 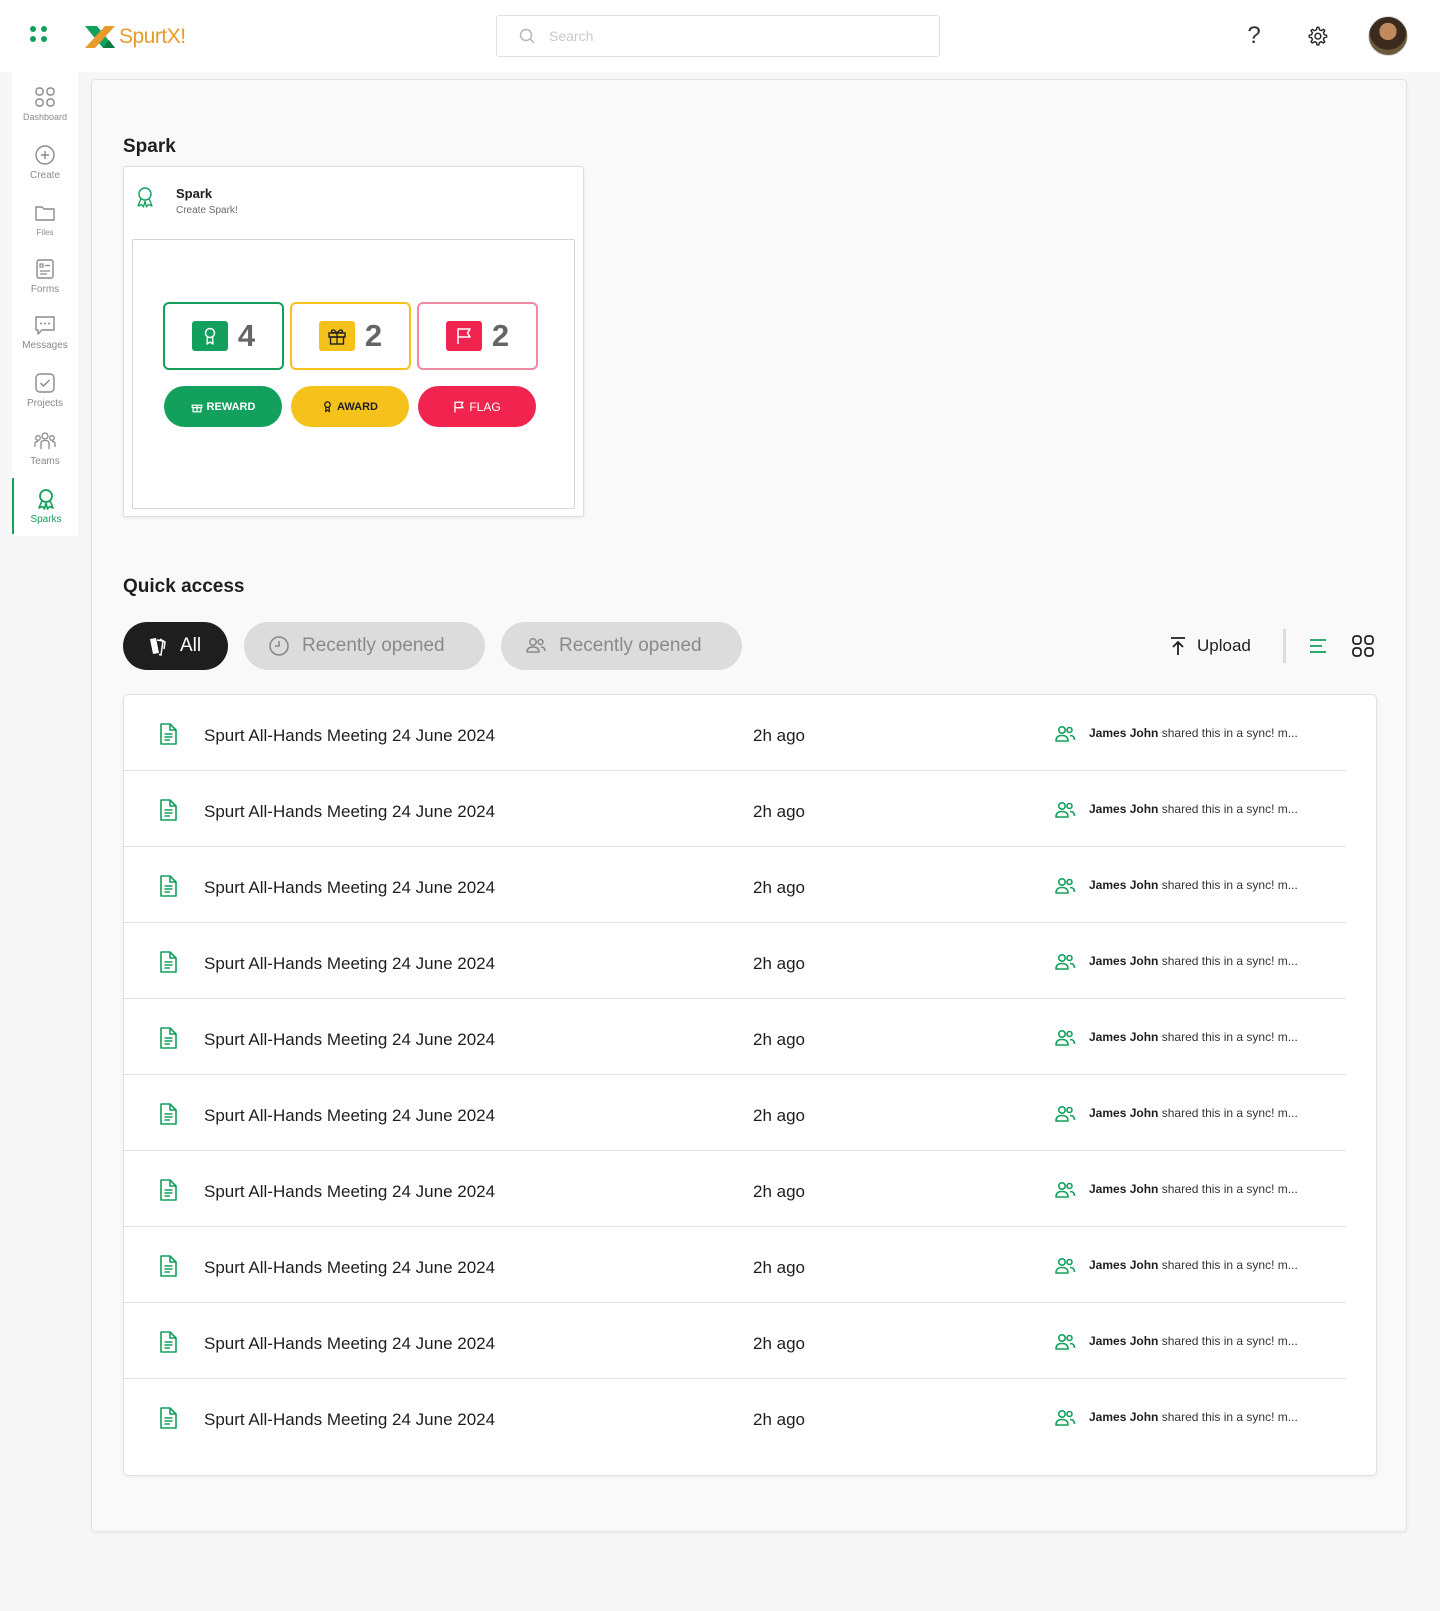 I want to click on reward-button: REWARD, so click(x=223, y=406).